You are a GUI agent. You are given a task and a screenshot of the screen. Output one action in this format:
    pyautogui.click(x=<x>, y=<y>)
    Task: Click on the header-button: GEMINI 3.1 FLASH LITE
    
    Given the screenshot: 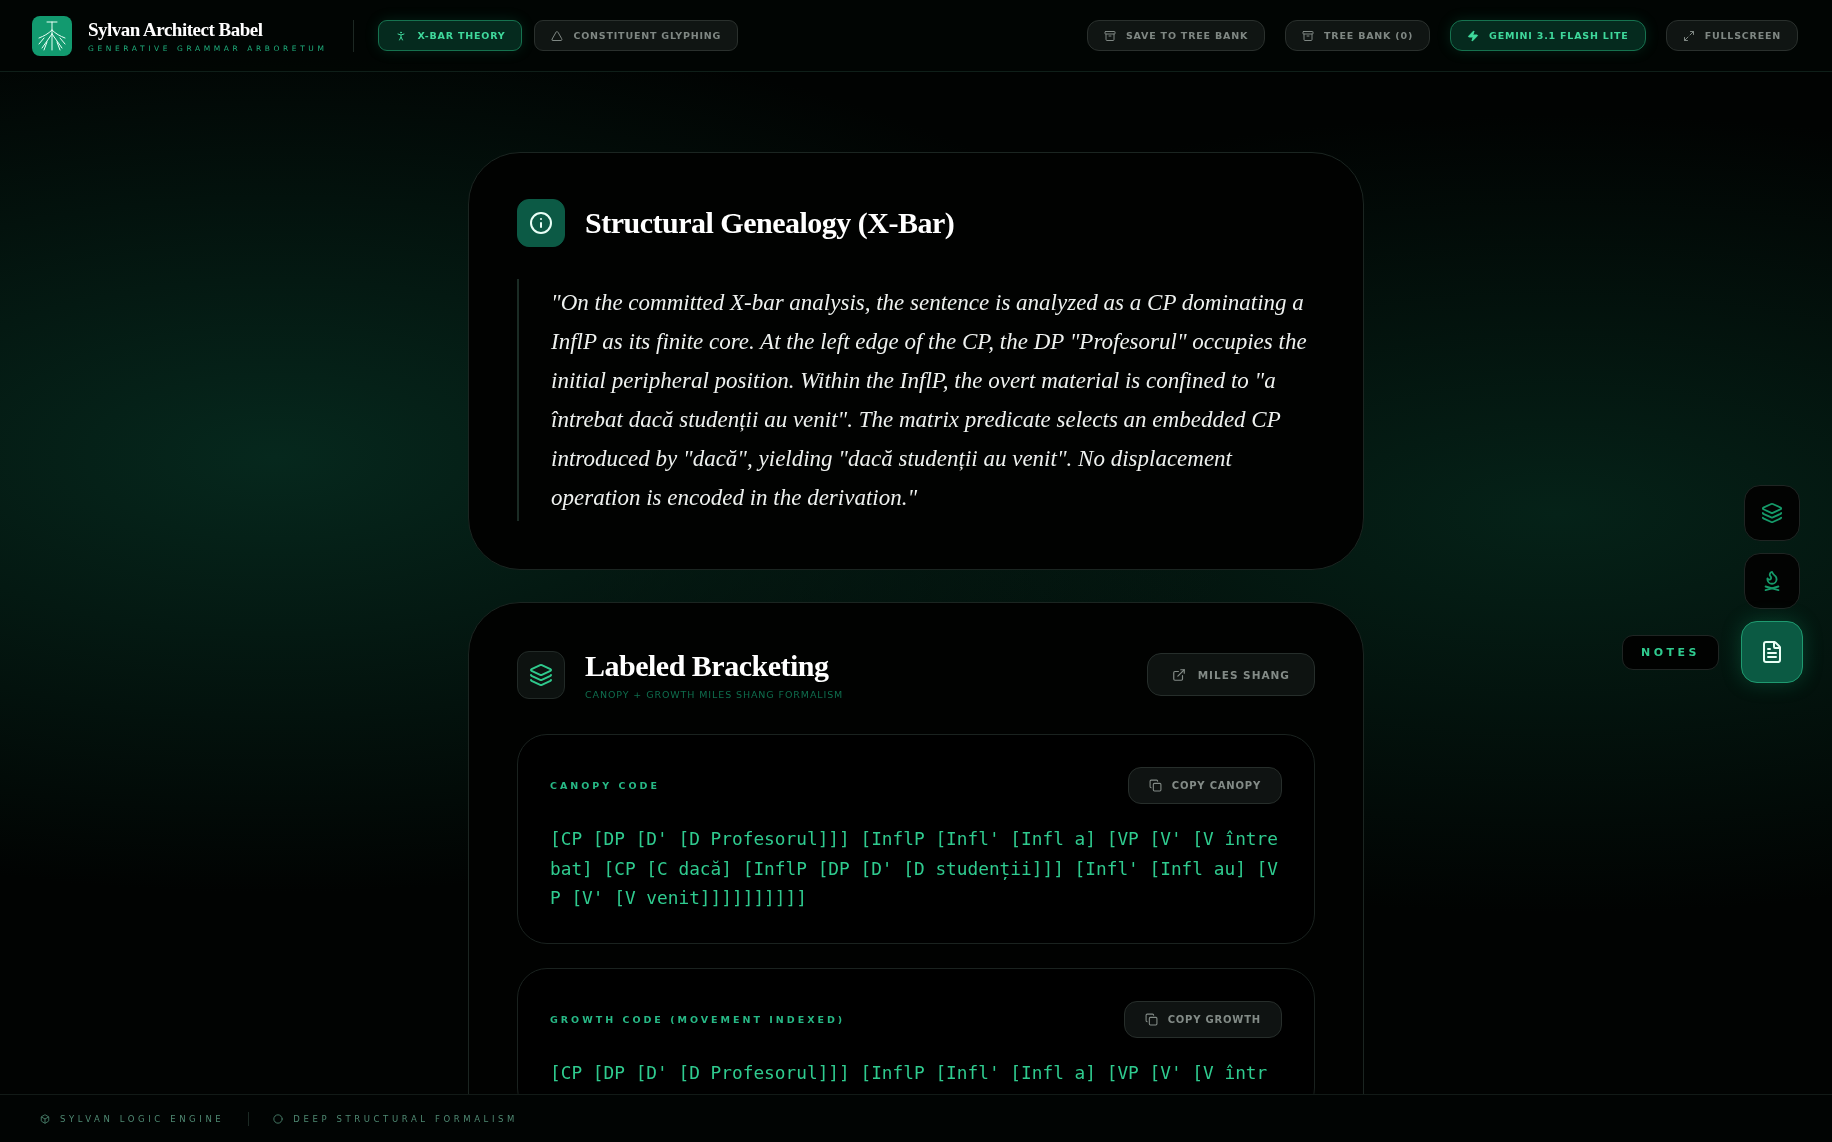 What is the action you would take?
    pyautogui.click(x=1548, y=35)
    